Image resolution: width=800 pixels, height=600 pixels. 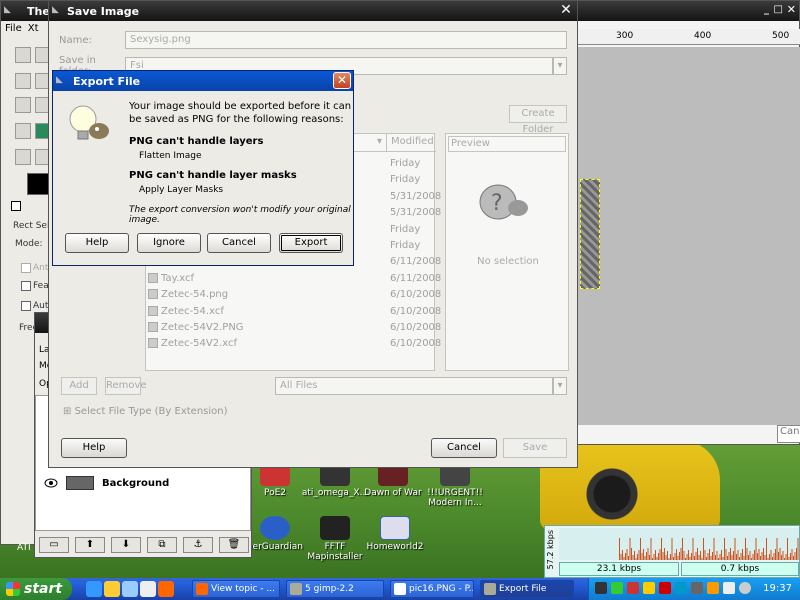 I want to click on lasso-tool-icon, so click(x=23, y=81).